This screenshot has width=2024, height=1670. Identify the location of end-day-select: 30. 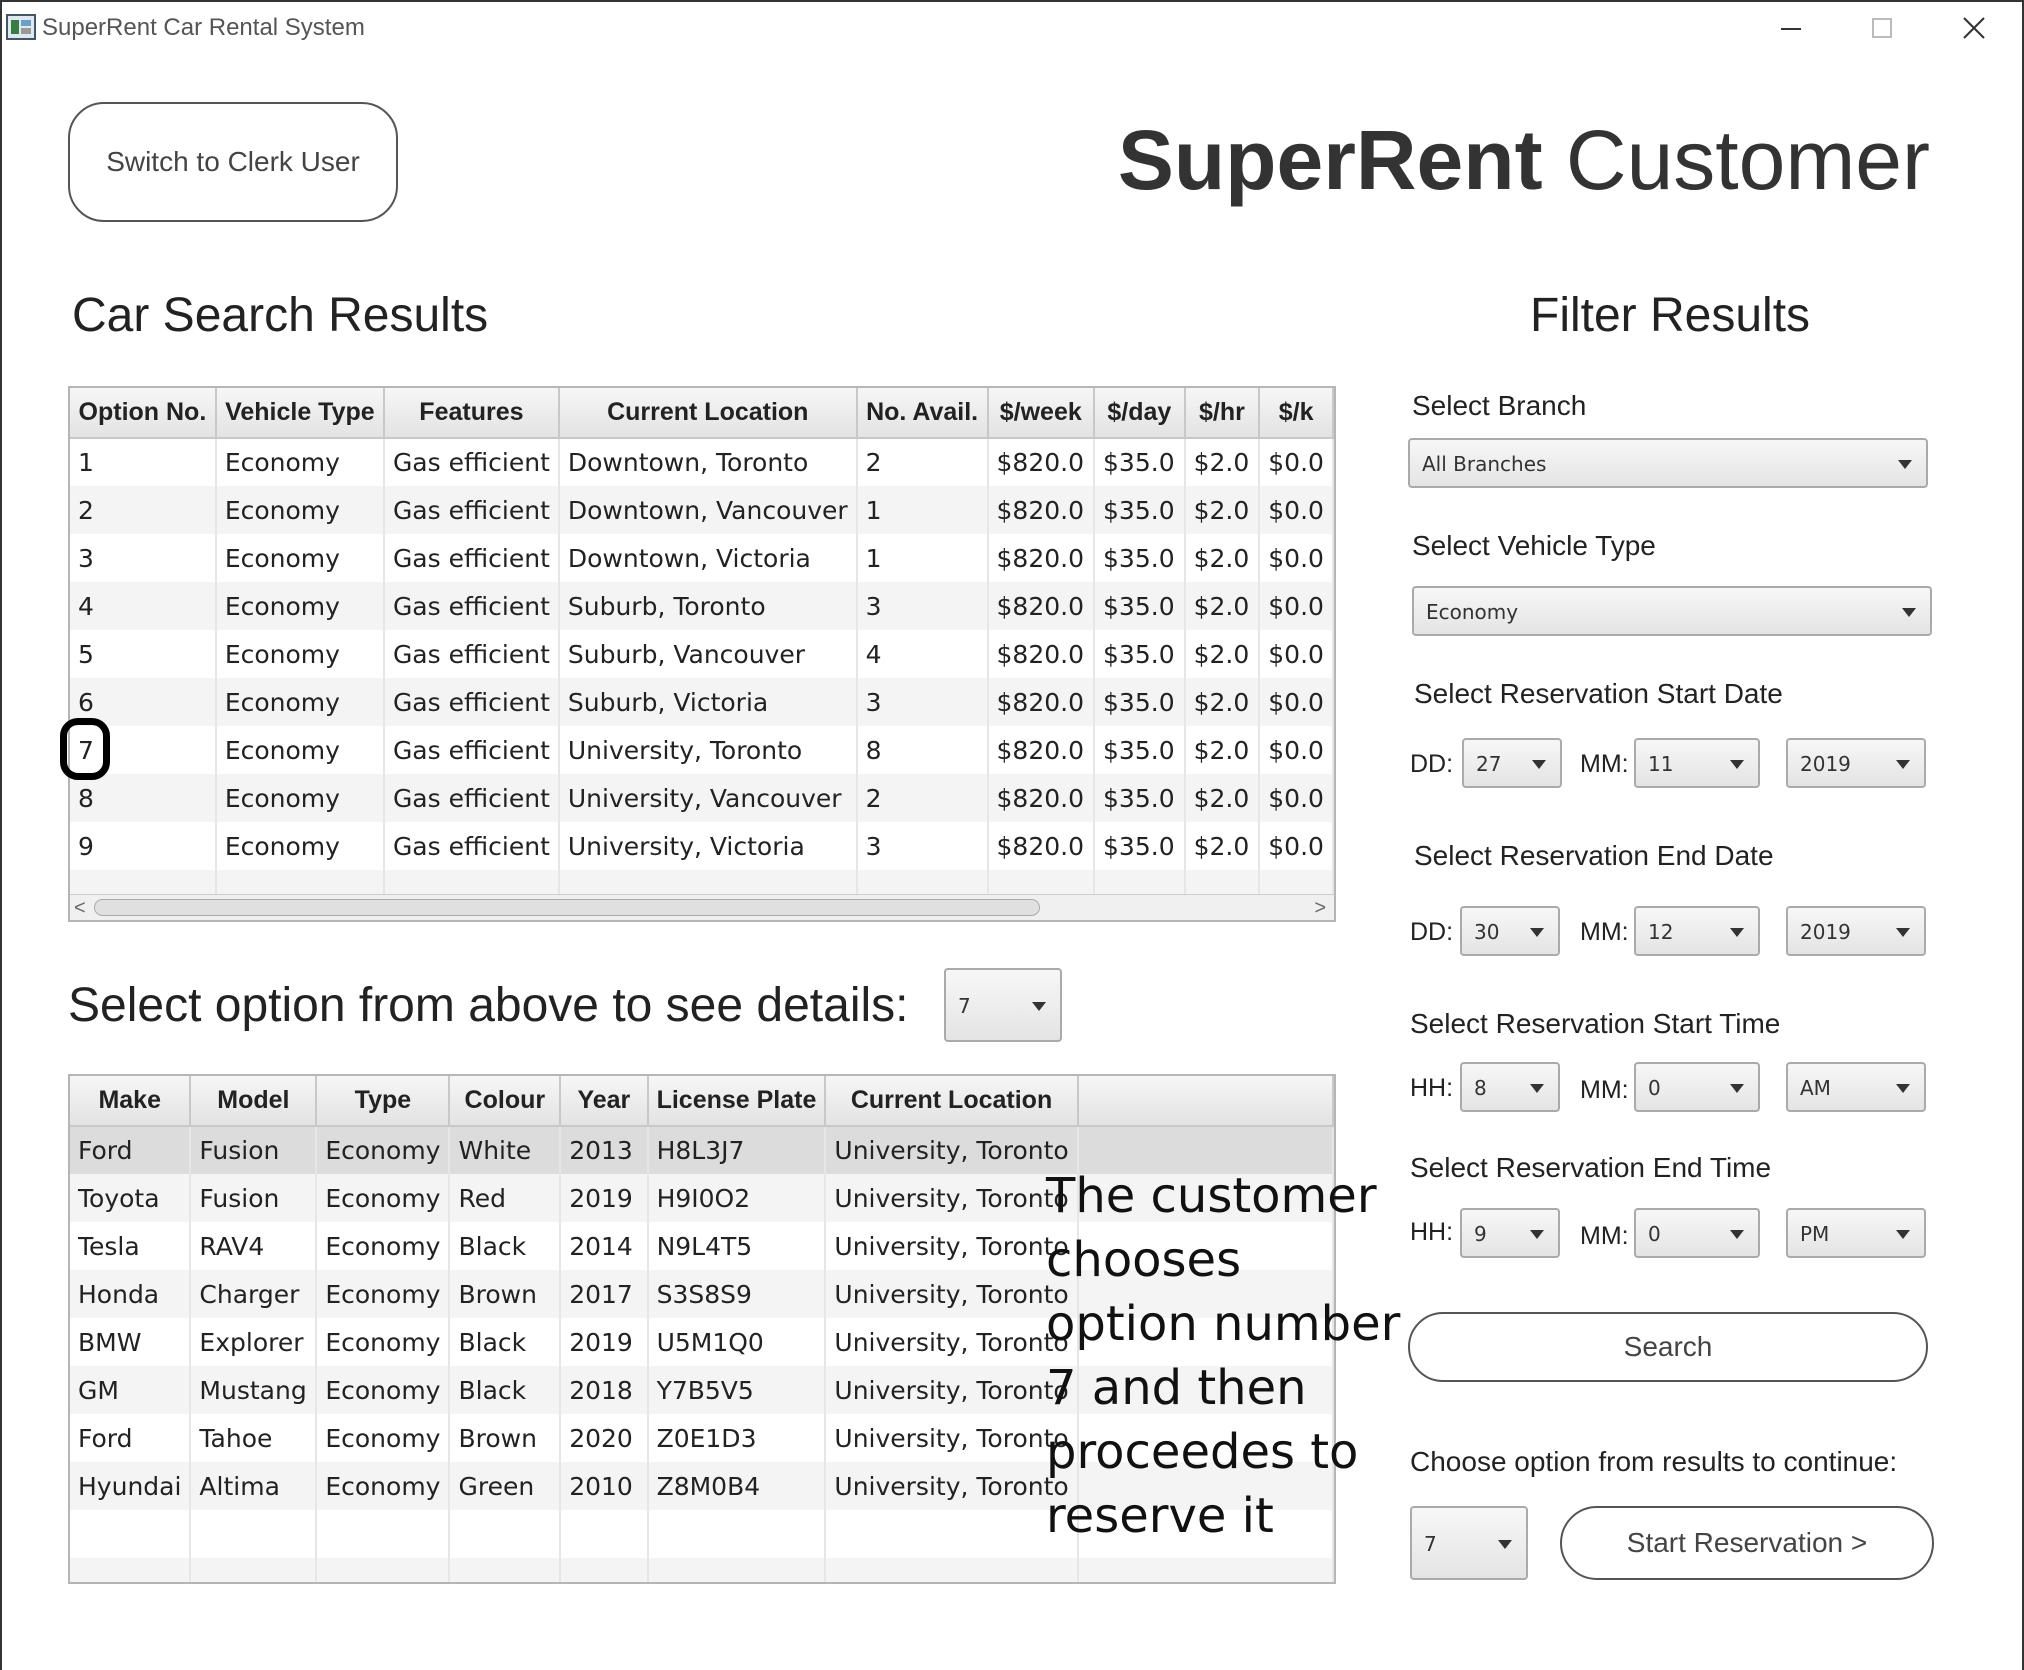
(1510, 931).